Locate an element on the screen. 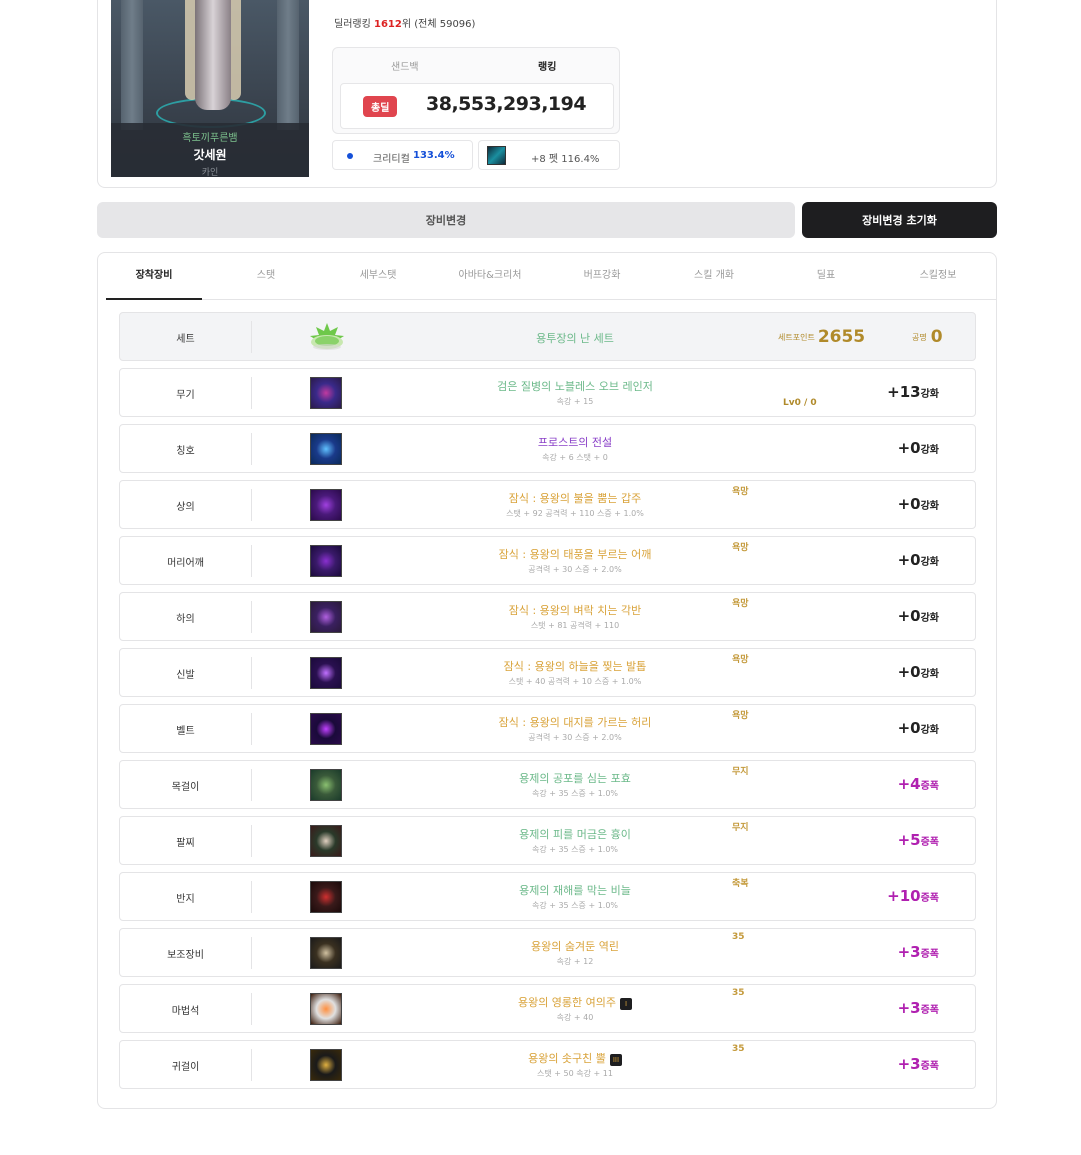  item-tag: 축복 is located at coordinates (740, 884).